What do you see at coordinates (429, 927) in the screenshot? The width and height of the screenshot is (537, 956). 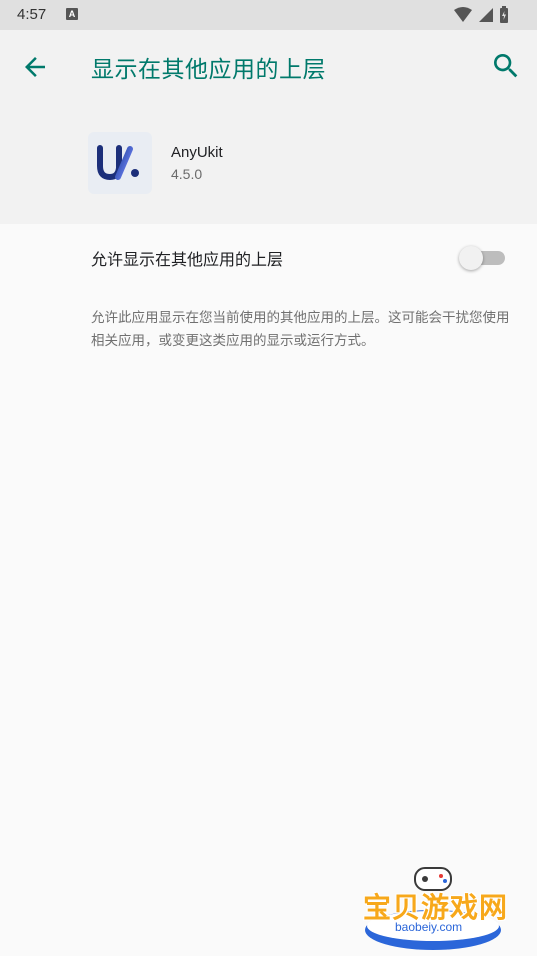 I see `watermark-url: baobeiy.com` at bounding box center [429, 927].